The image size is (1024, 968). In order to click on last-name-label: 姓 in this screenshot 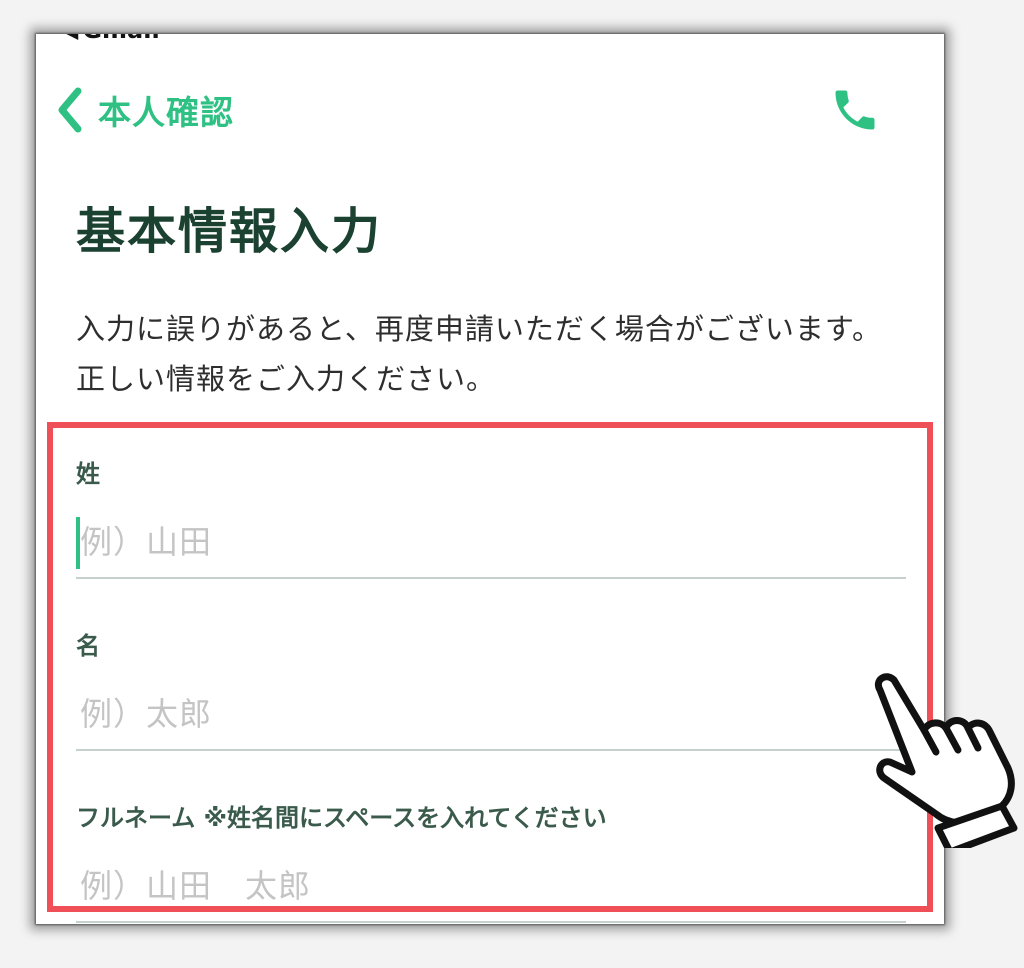, I will do `click(88, 474)`.